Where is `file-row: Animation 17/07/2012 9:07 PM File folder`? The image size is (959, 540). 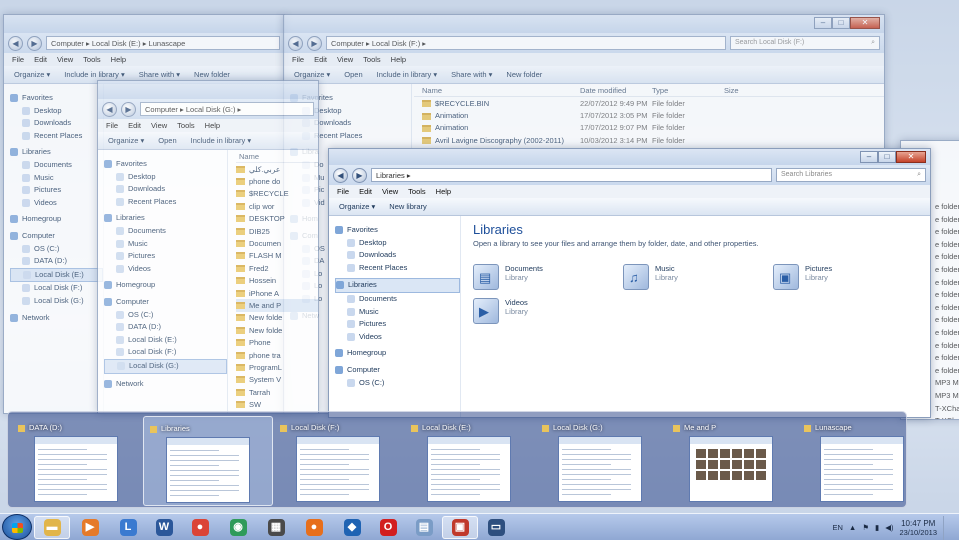 file-row: Animation 17/07/2012 9:07 PM File folder is located at coordinates (649, 128).